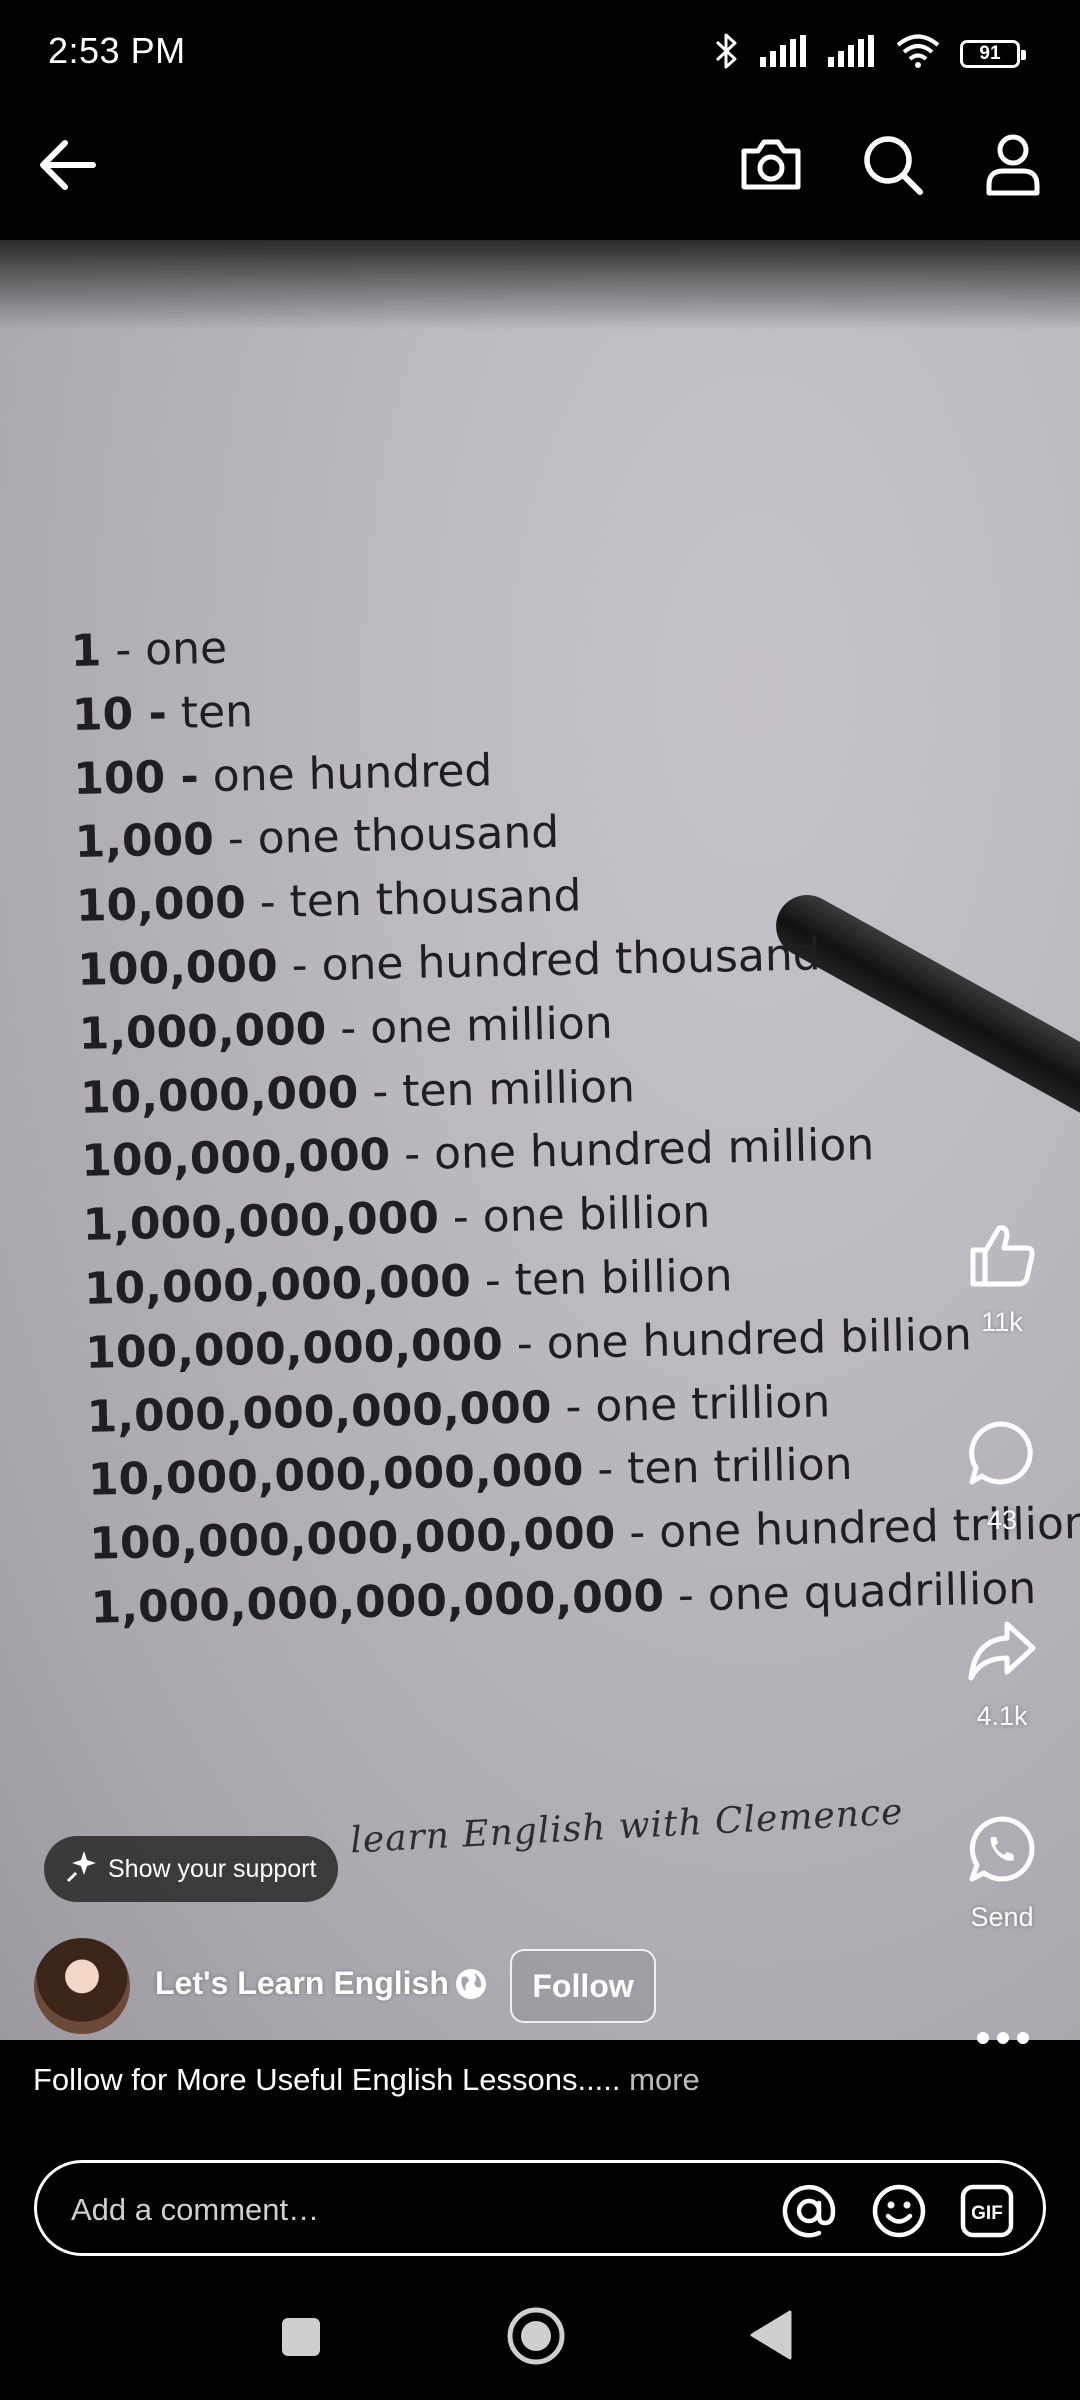 This screenshot has width=1080, height=2400. Describe the element at coordinates (1002, 1257) in the screenshot. I see `thumbs-up-icon` at that location.